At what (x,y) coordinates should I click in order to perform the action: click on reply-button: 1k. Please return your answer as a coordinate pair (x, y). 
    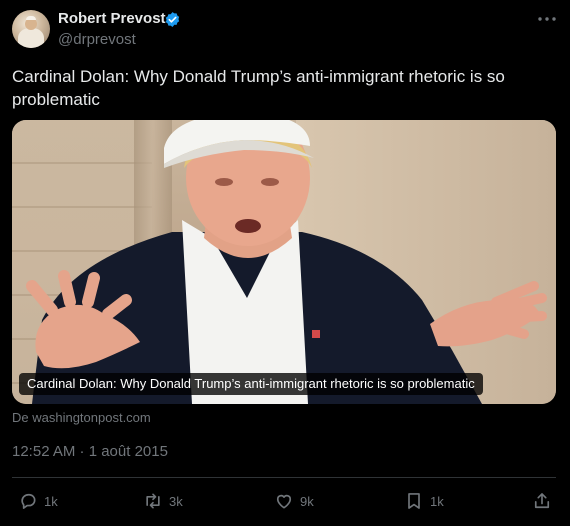
    Looking at the image, I should click on (38, 501).